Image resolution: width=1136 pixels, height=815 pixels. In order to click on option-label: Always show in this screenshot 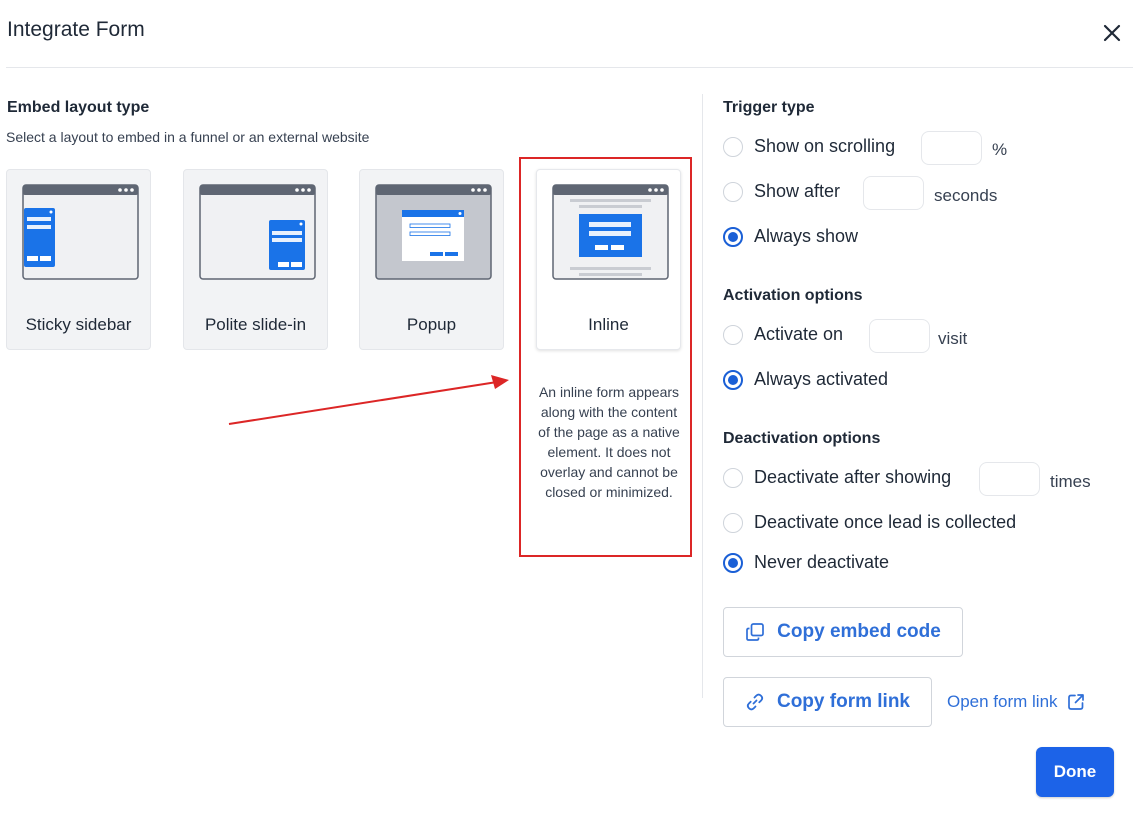, I will do `click(806, 236)`.